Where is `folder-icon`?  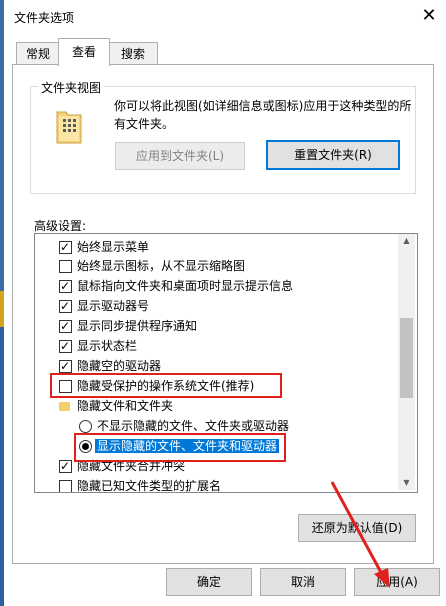
folder-icon is located at coordinates (64, 406).